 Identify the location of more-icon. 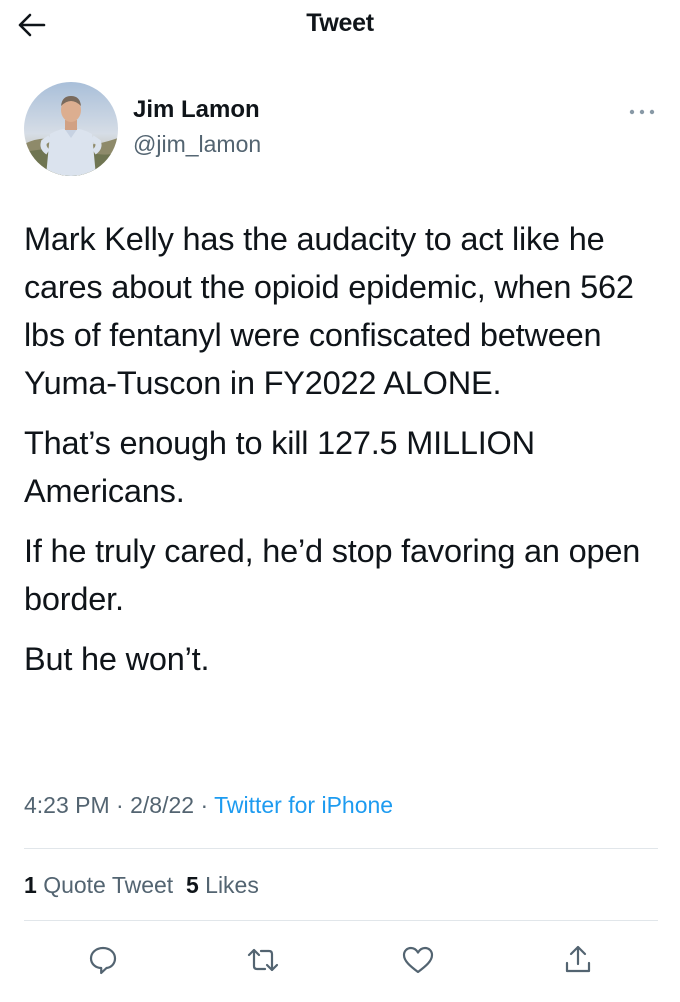
(642, 112).